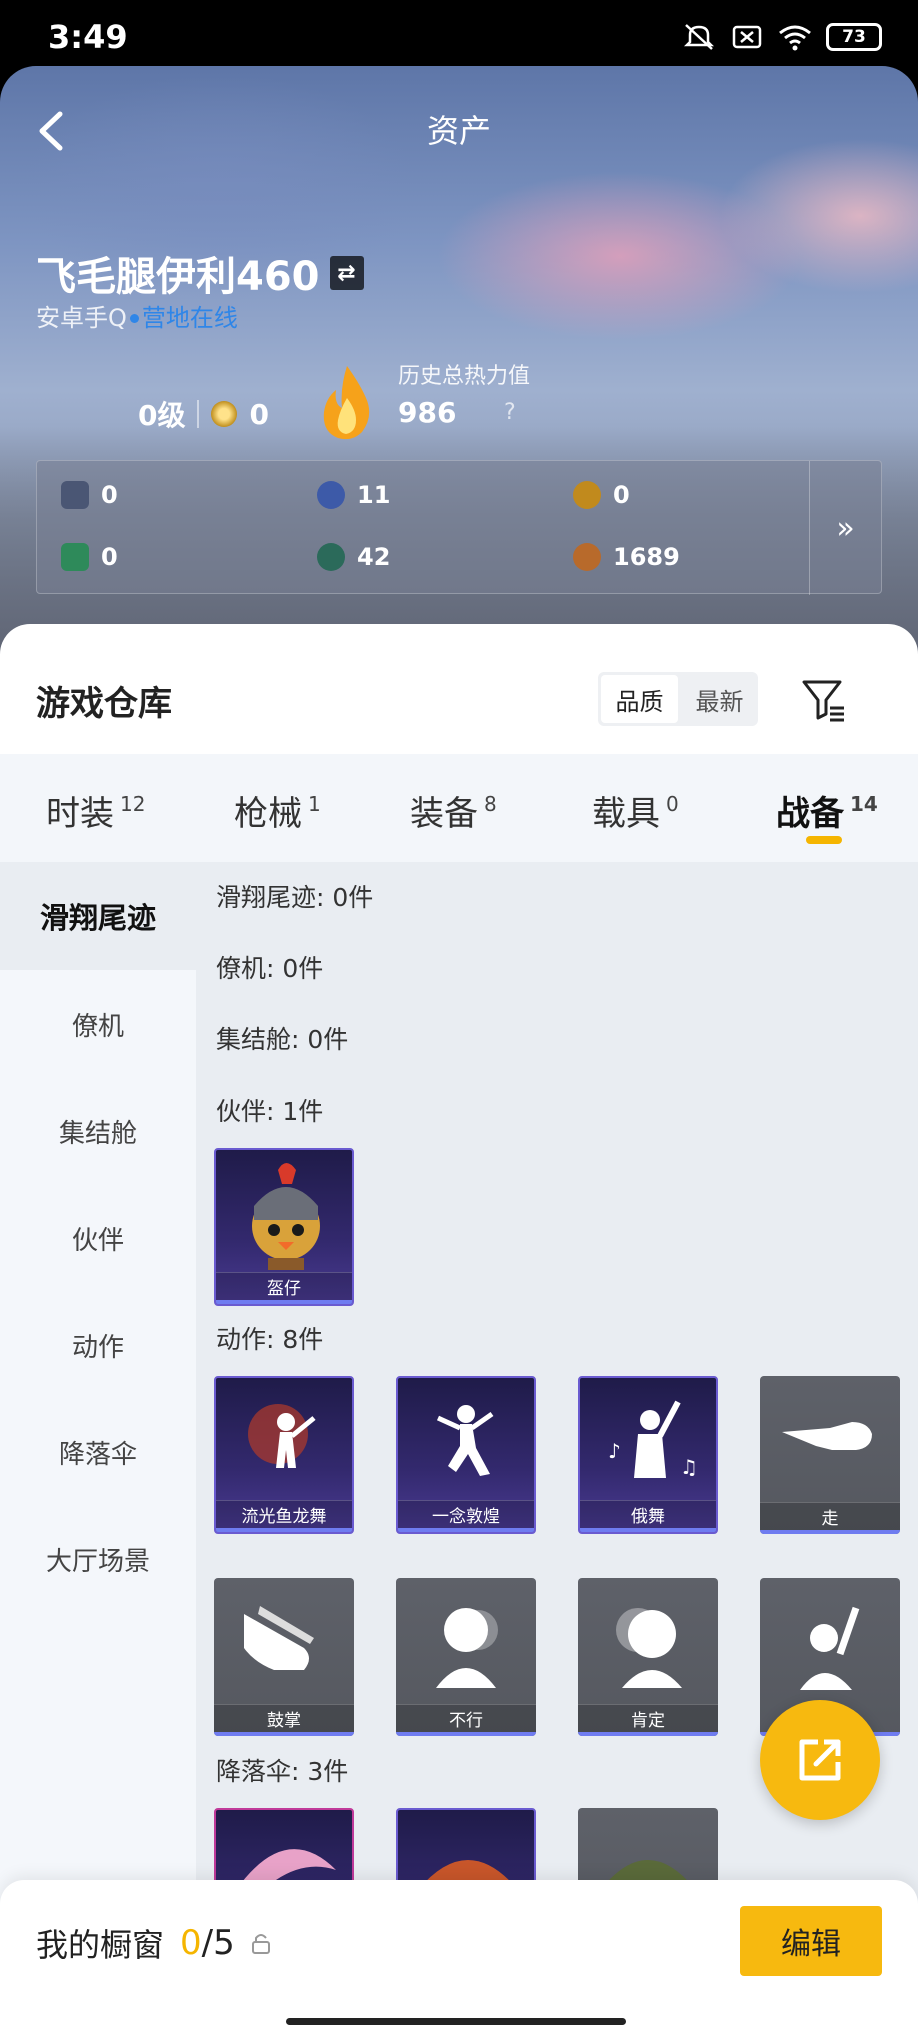 This screenshot has width=918, height=2040. Describe the element at coordinates (259, 414) in the screenshot. I see `medal-count: 0` at that location.